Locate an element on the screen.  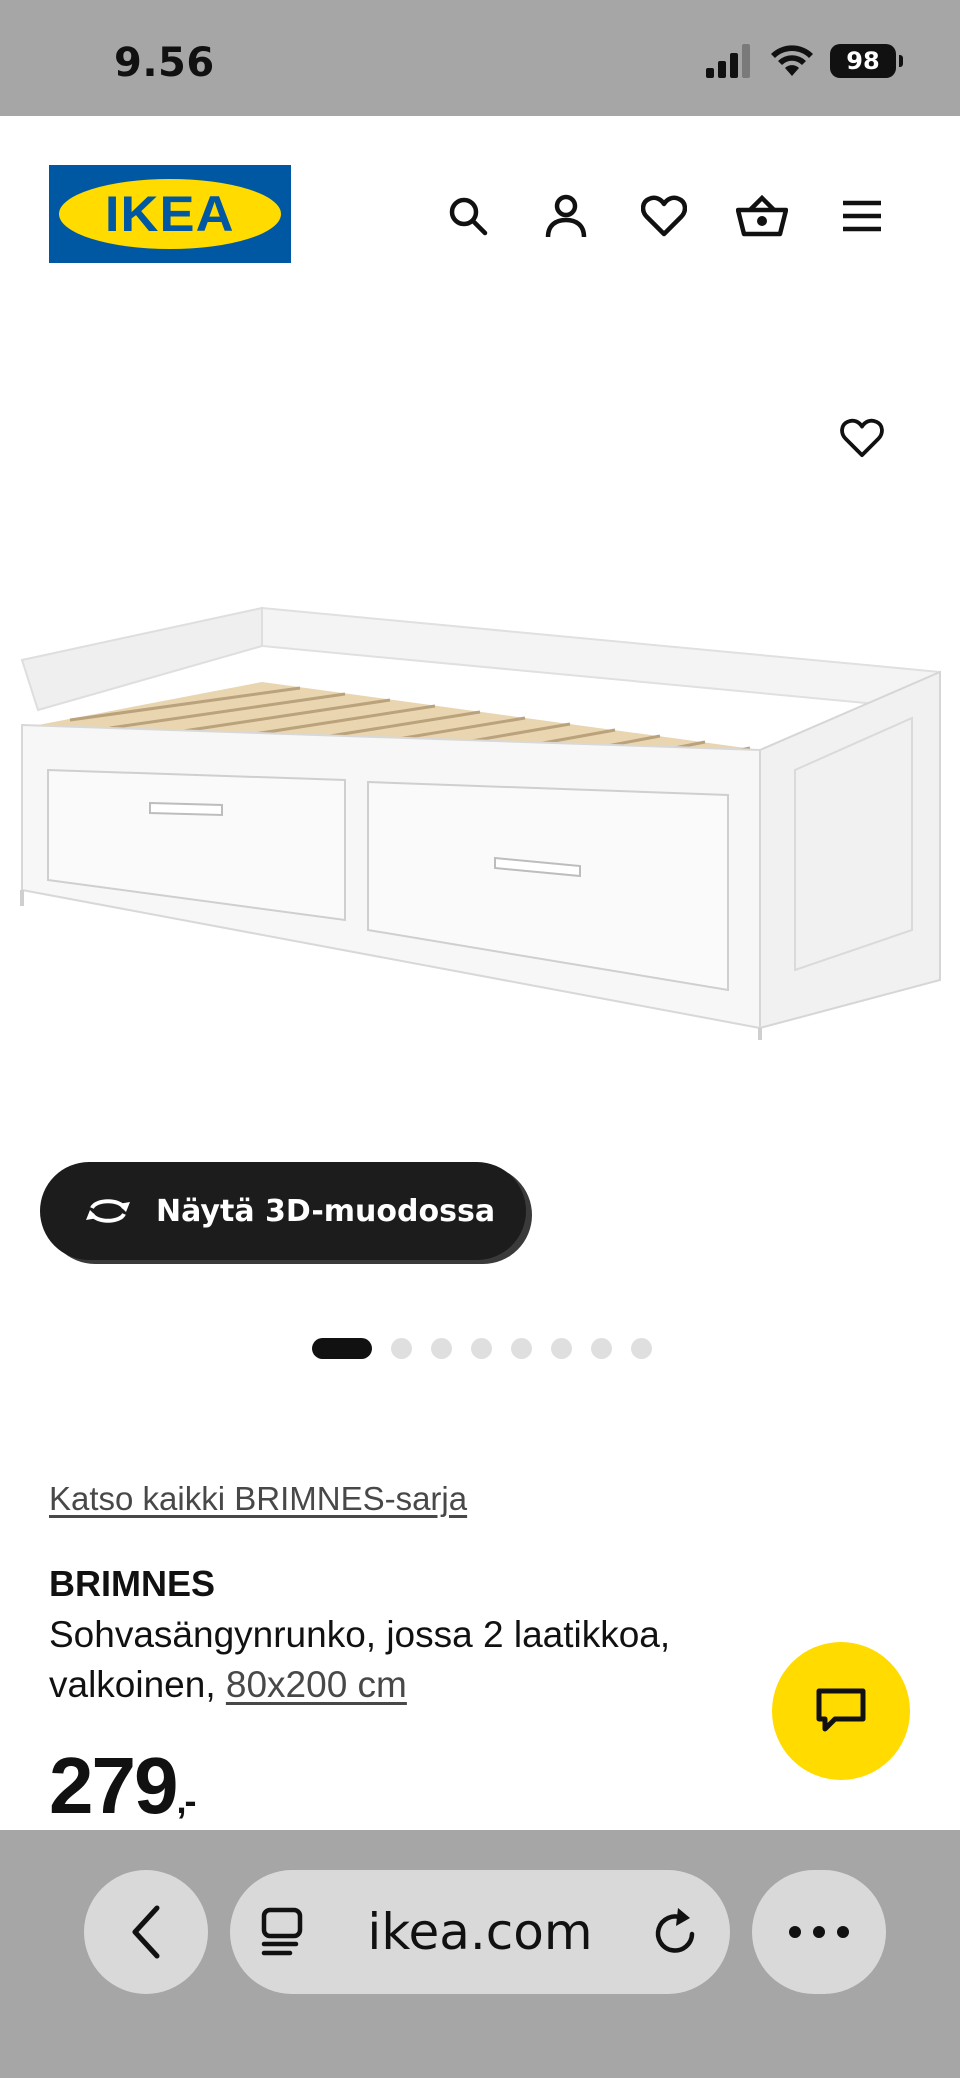
basket-icon is located at coordinates (762, 216).